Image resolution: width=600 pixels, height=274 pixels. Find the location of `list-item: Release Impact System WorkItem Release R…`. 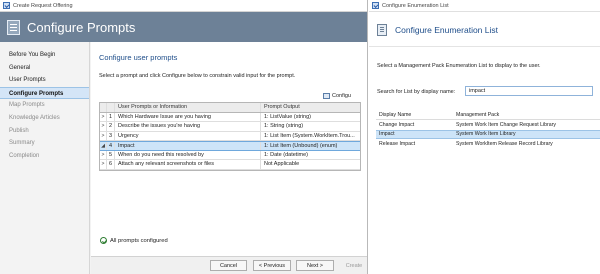

list-item: Release Impact System WorkItem Release R… is located at coordinates (488, 144).